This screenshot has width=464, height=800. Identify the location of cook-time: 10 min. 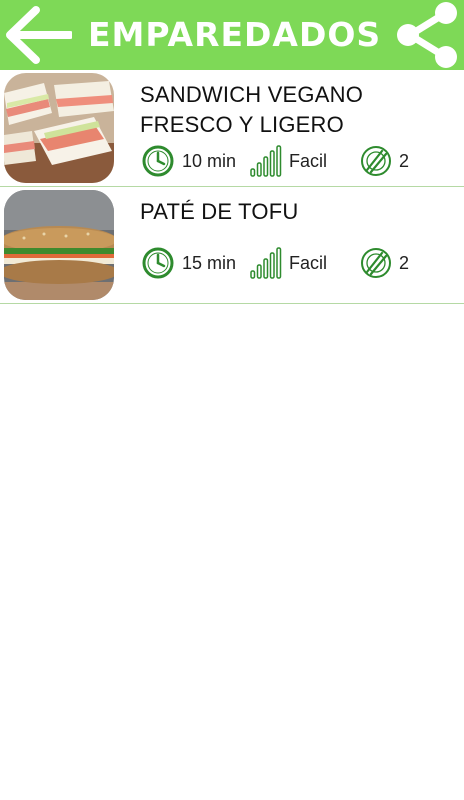
(209, 161).